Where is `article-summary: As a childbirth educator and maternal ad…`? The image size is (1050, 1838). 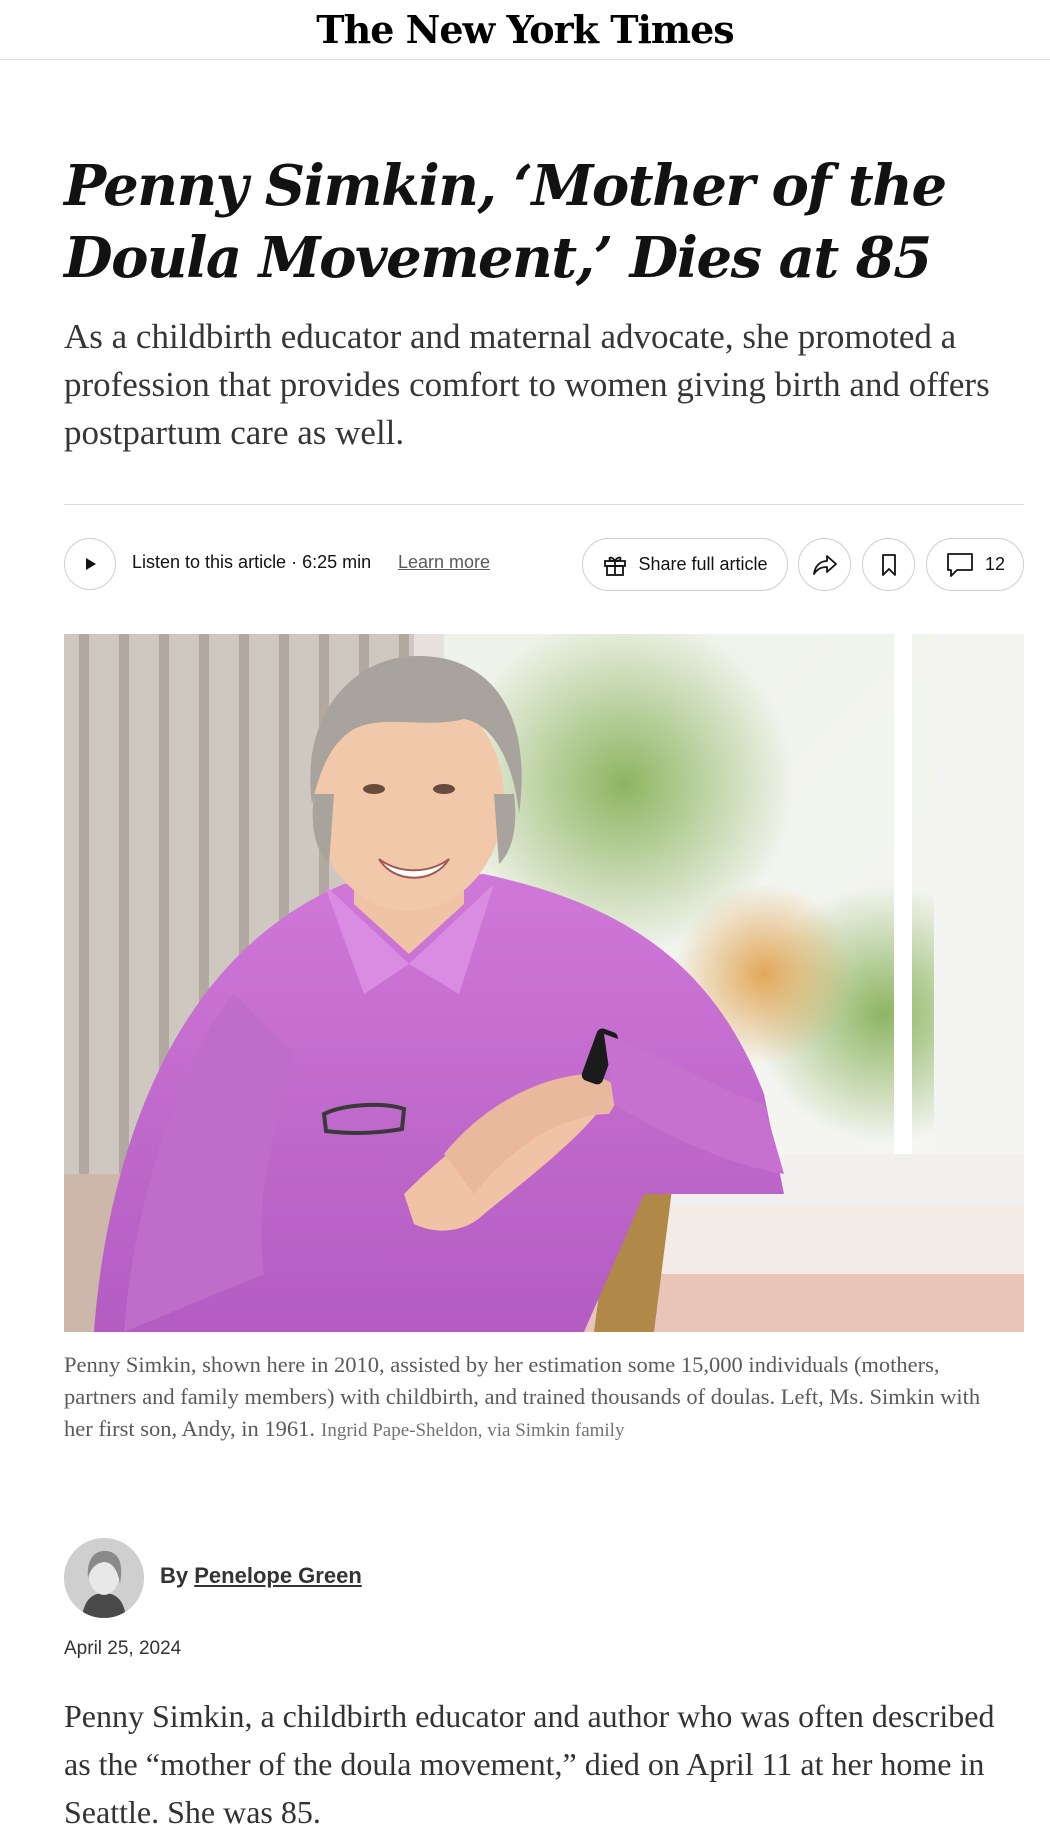
article-summary: As a childbirth educator and maternal ad… is located at coordinates (527, 384).